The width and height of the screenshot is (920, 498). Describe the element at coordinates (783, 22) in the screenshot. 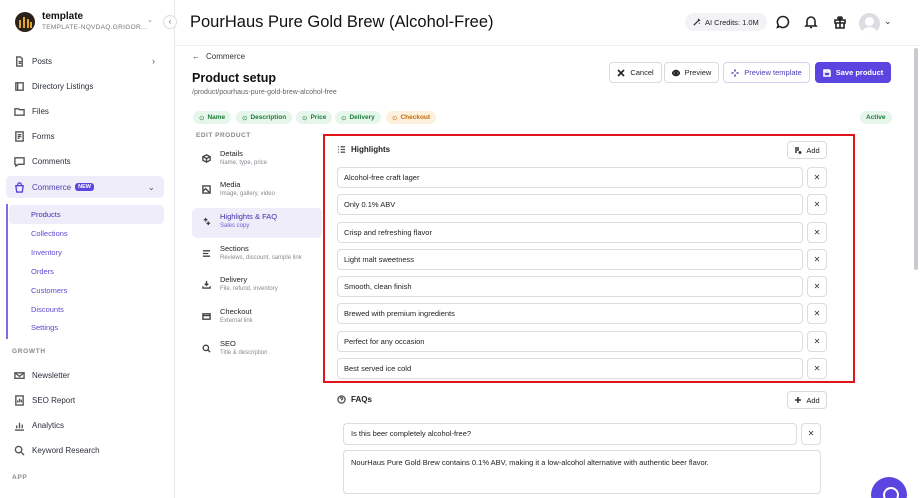

I see `chat-icon` at that location.